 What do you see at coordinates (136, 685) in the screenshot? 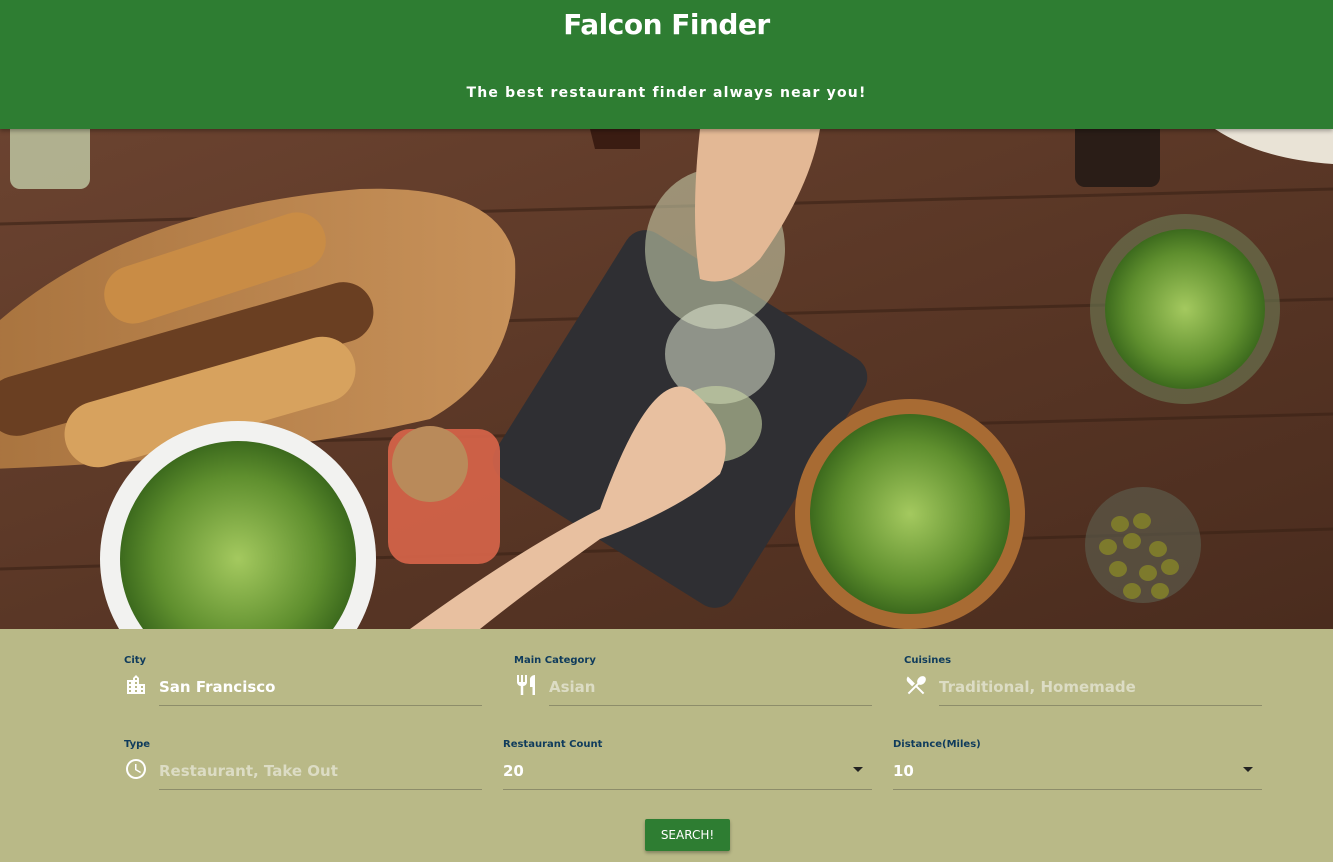
I see `city-icon` at bounding box center [136, 685].